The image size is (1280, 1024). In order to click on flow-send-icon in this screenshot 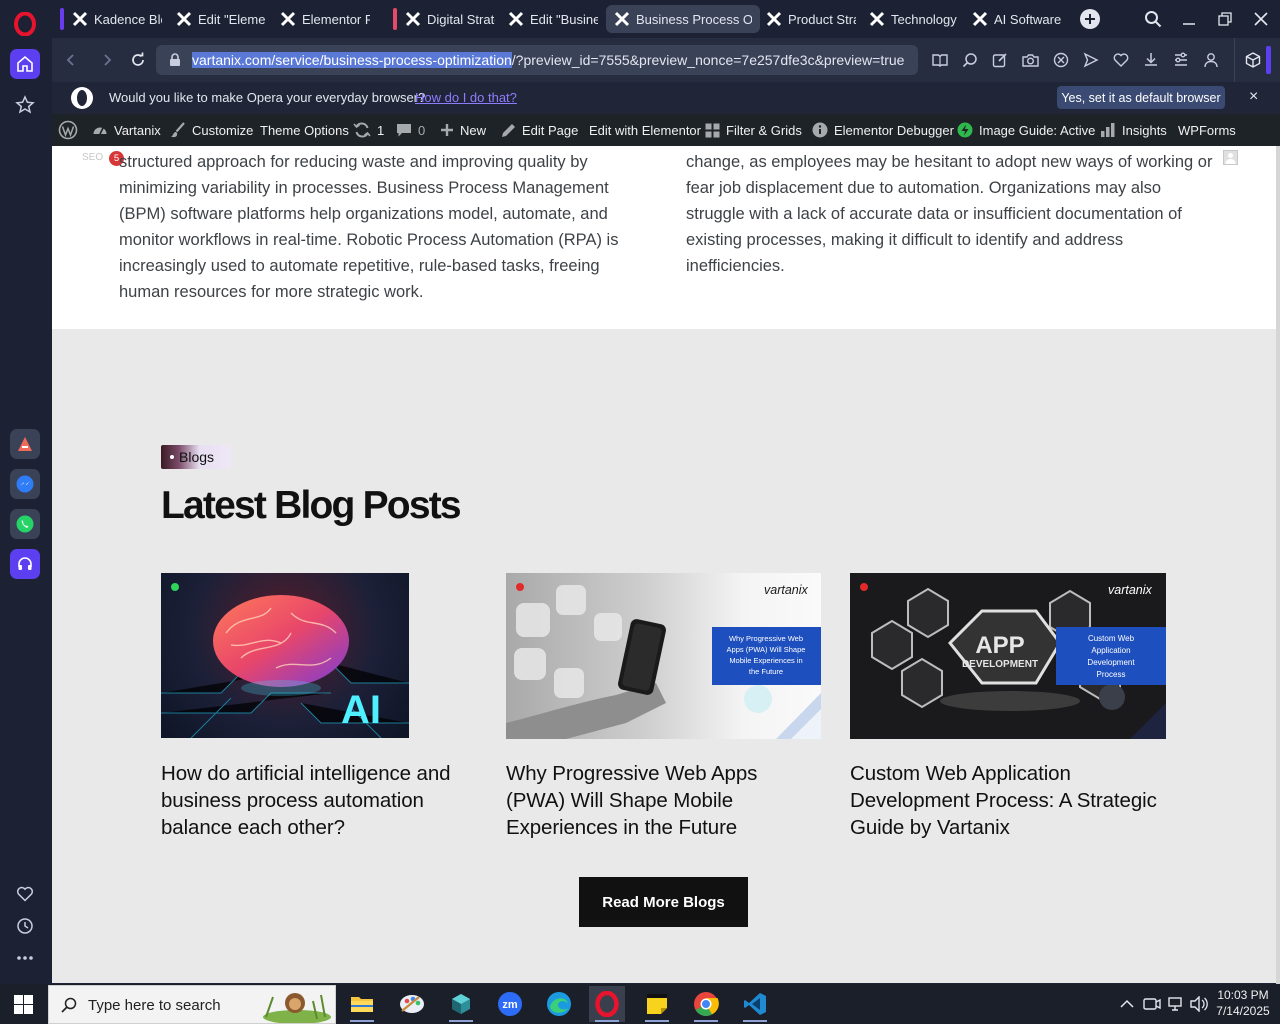, I will do `click(1091, 60)`.